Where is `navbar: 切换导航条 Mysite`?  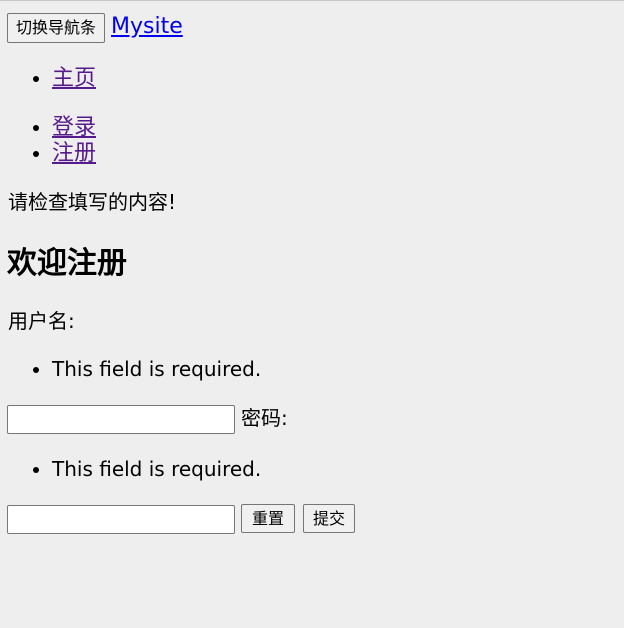 navbar: 切换导航条 Mysite is located at coordinates (95, 28).